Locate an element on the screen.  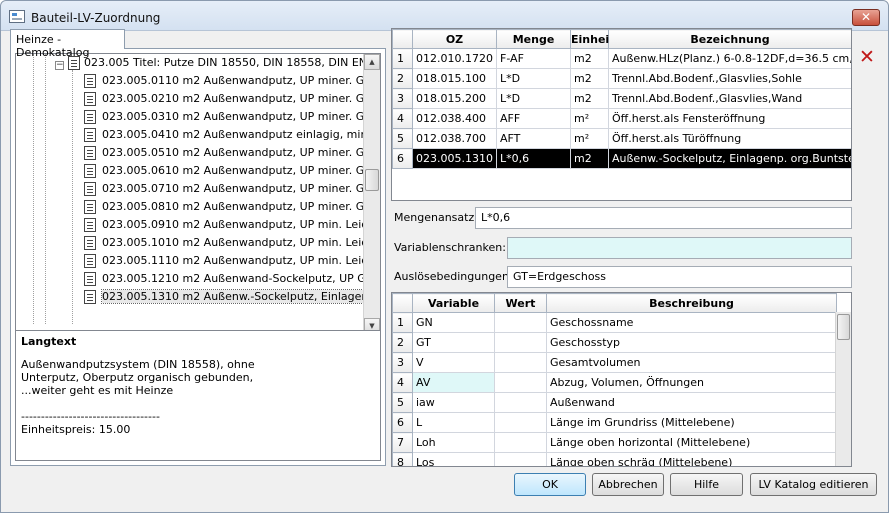
variables-scroll-thumb is located at coordinates (843, 327).